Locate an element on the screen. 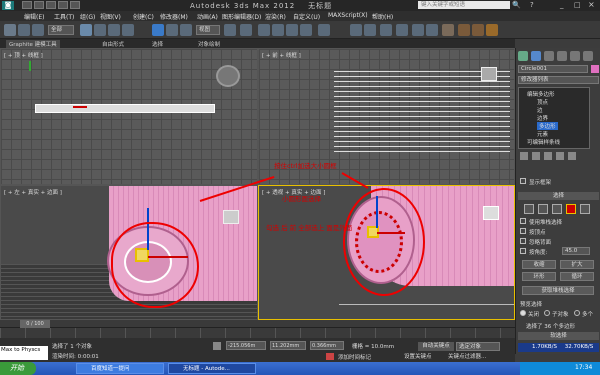 The height and width of the screenshot is (375, 600). taskbar-item-baidu: 百度知道一提问 is located at coordinates (120, 368).